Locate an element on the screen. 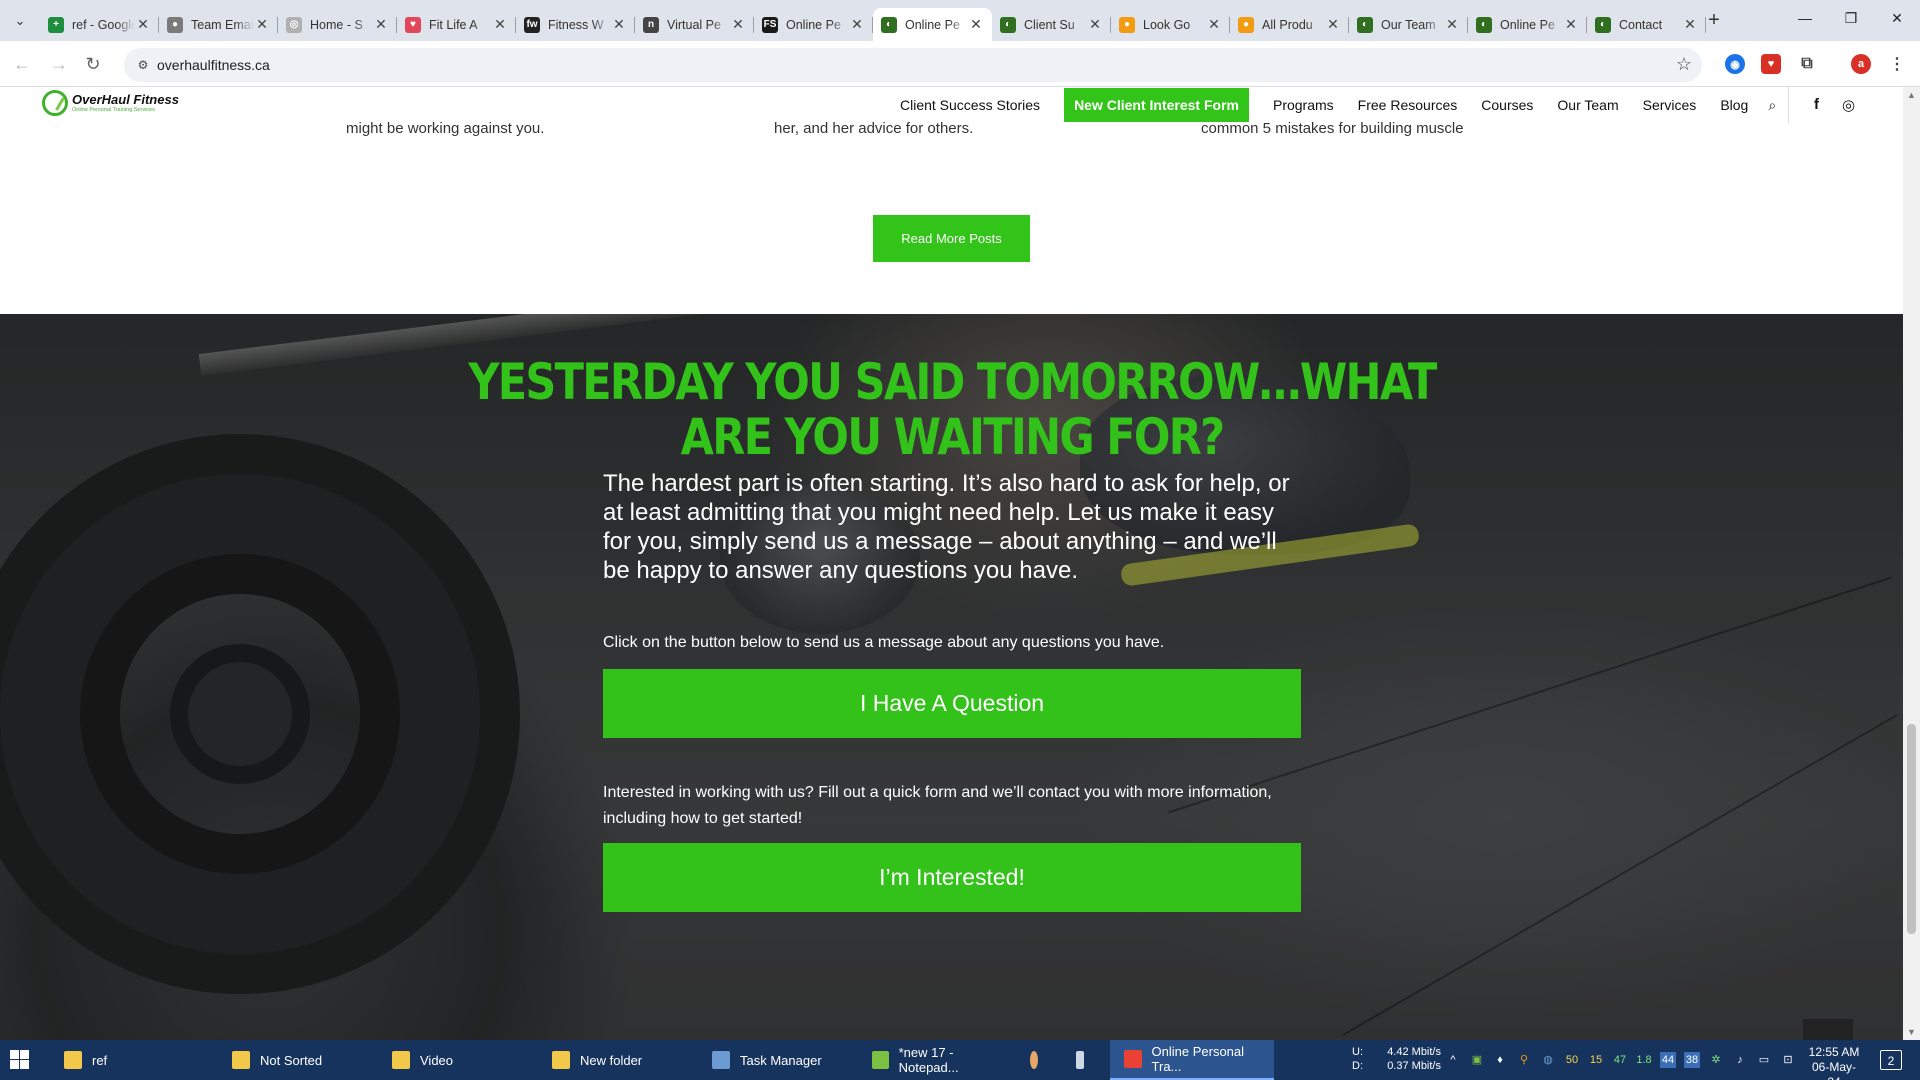 This screenshot has height=1080, width=1920. tab-search-chevron-icon: ⌄ is located at coordinates (20, 21).